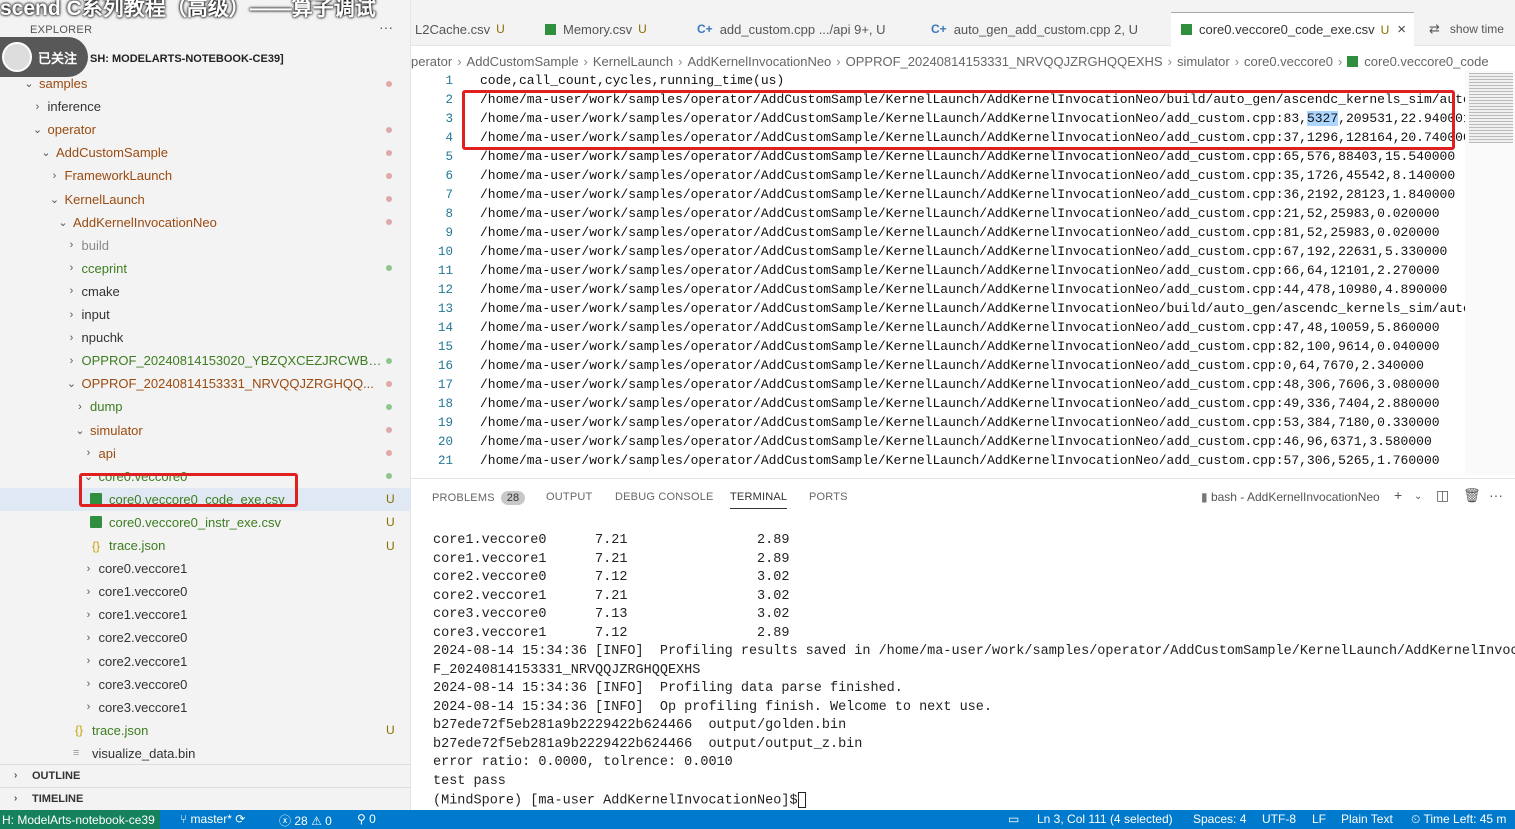  What do you see at coordinates (431, 61) in the screenshot?
I see `breadcrumb-item: perator` at bounding box center [431, 61].